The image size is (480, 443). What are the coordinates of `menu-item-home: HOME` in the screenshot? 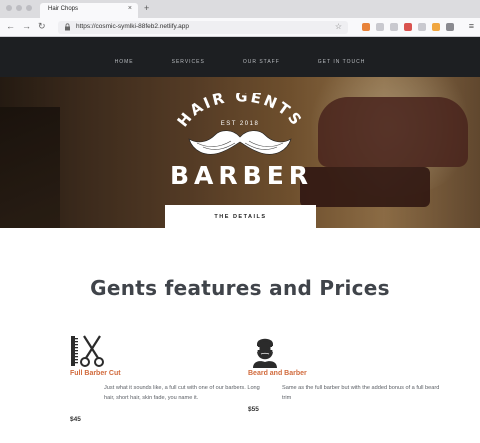 It's located at (124, 62).